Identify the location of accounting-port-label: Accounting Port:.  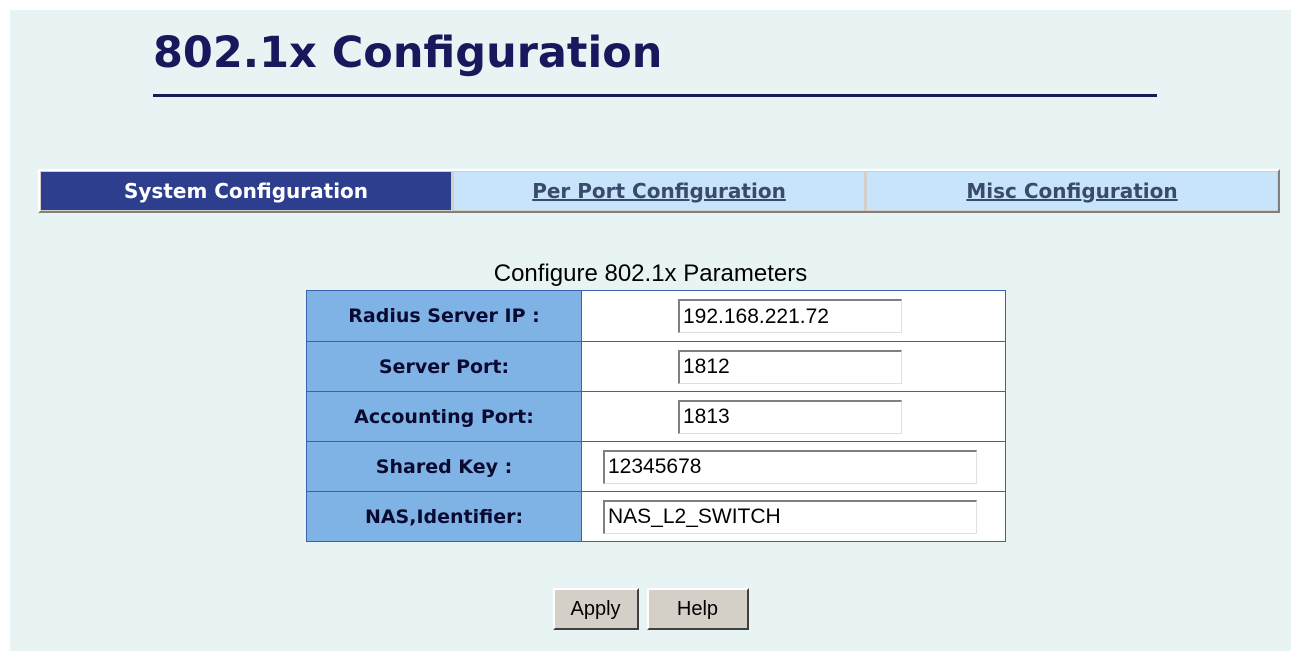
(444, 416).